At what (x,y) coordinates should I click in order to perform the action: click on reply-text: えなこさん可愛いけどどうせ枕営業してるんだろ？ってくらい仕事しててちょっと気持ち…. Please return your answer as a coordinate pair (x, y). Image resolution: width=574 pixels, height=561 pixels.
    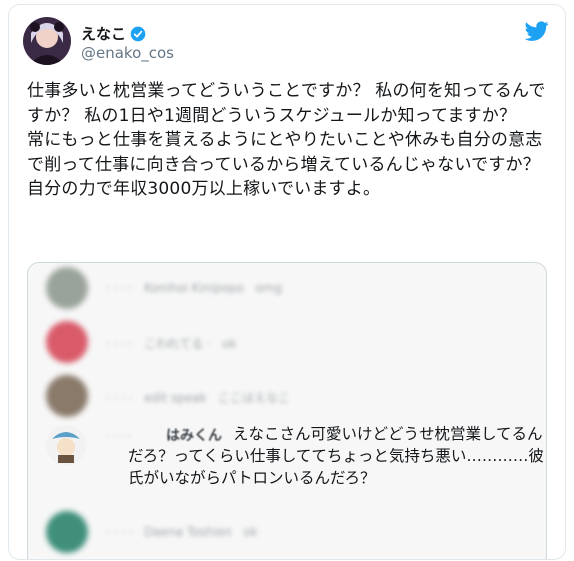
    Looking at the image, I should click on (336, 456).